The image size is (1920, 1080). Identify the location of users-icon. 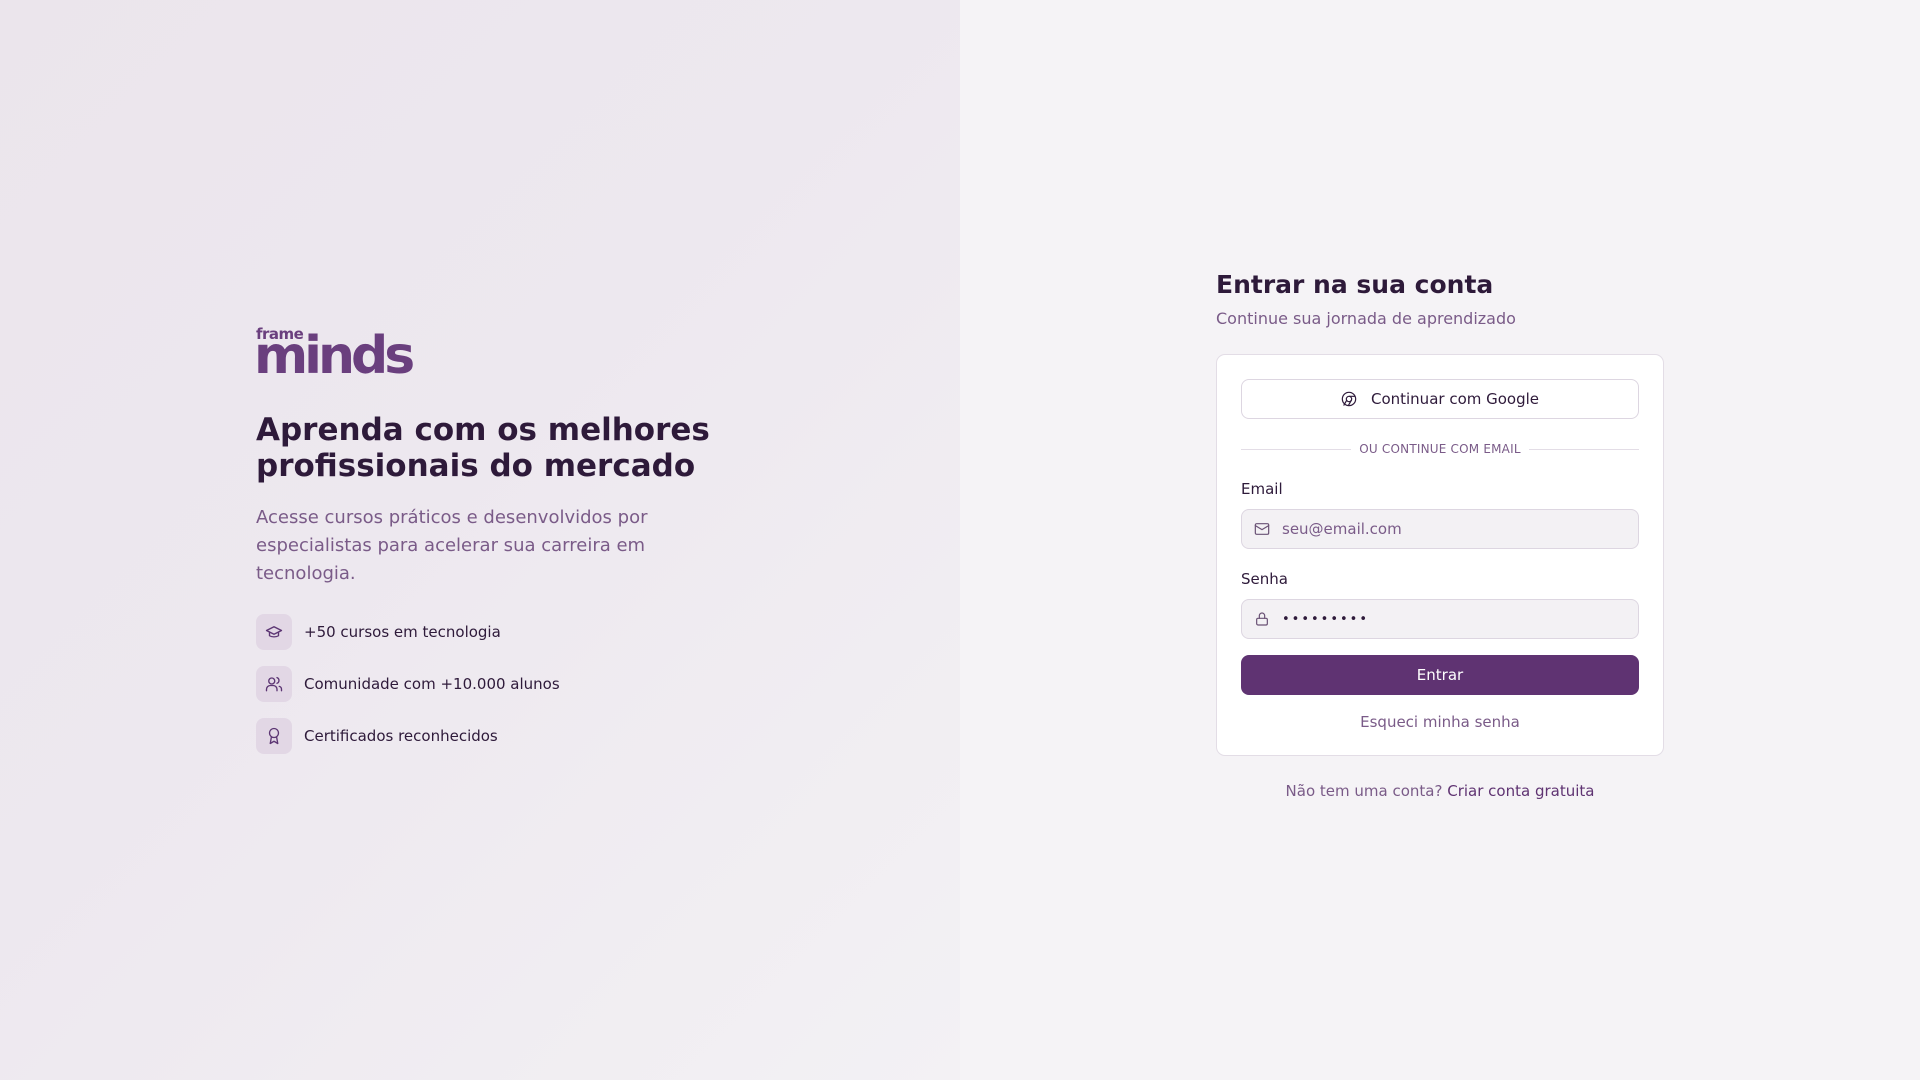
(274, 684).